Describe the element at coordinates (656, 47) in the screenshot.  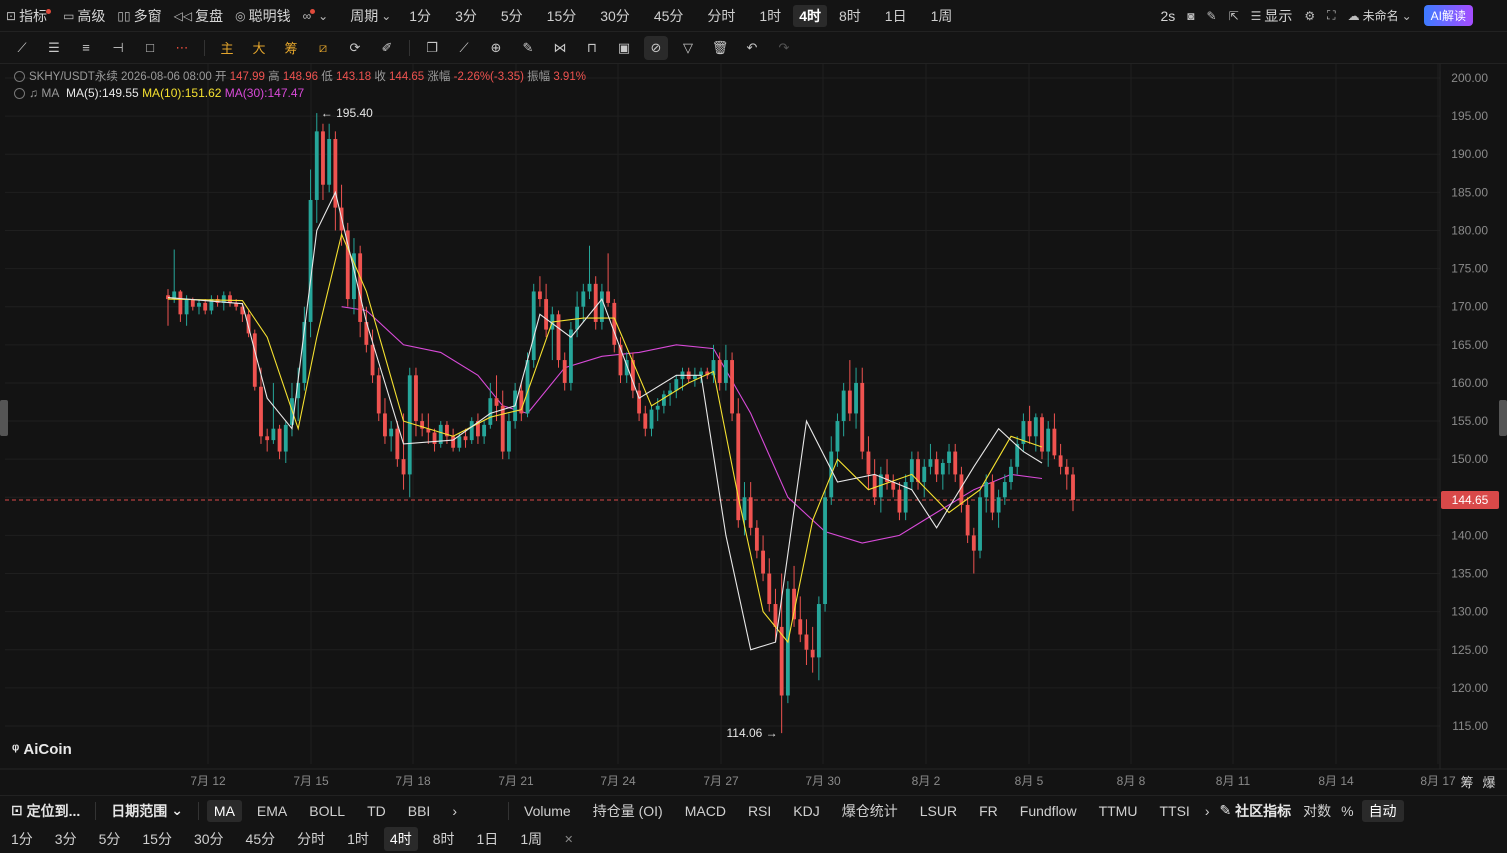
I see `link-tool-icon: ⊘` at that location.